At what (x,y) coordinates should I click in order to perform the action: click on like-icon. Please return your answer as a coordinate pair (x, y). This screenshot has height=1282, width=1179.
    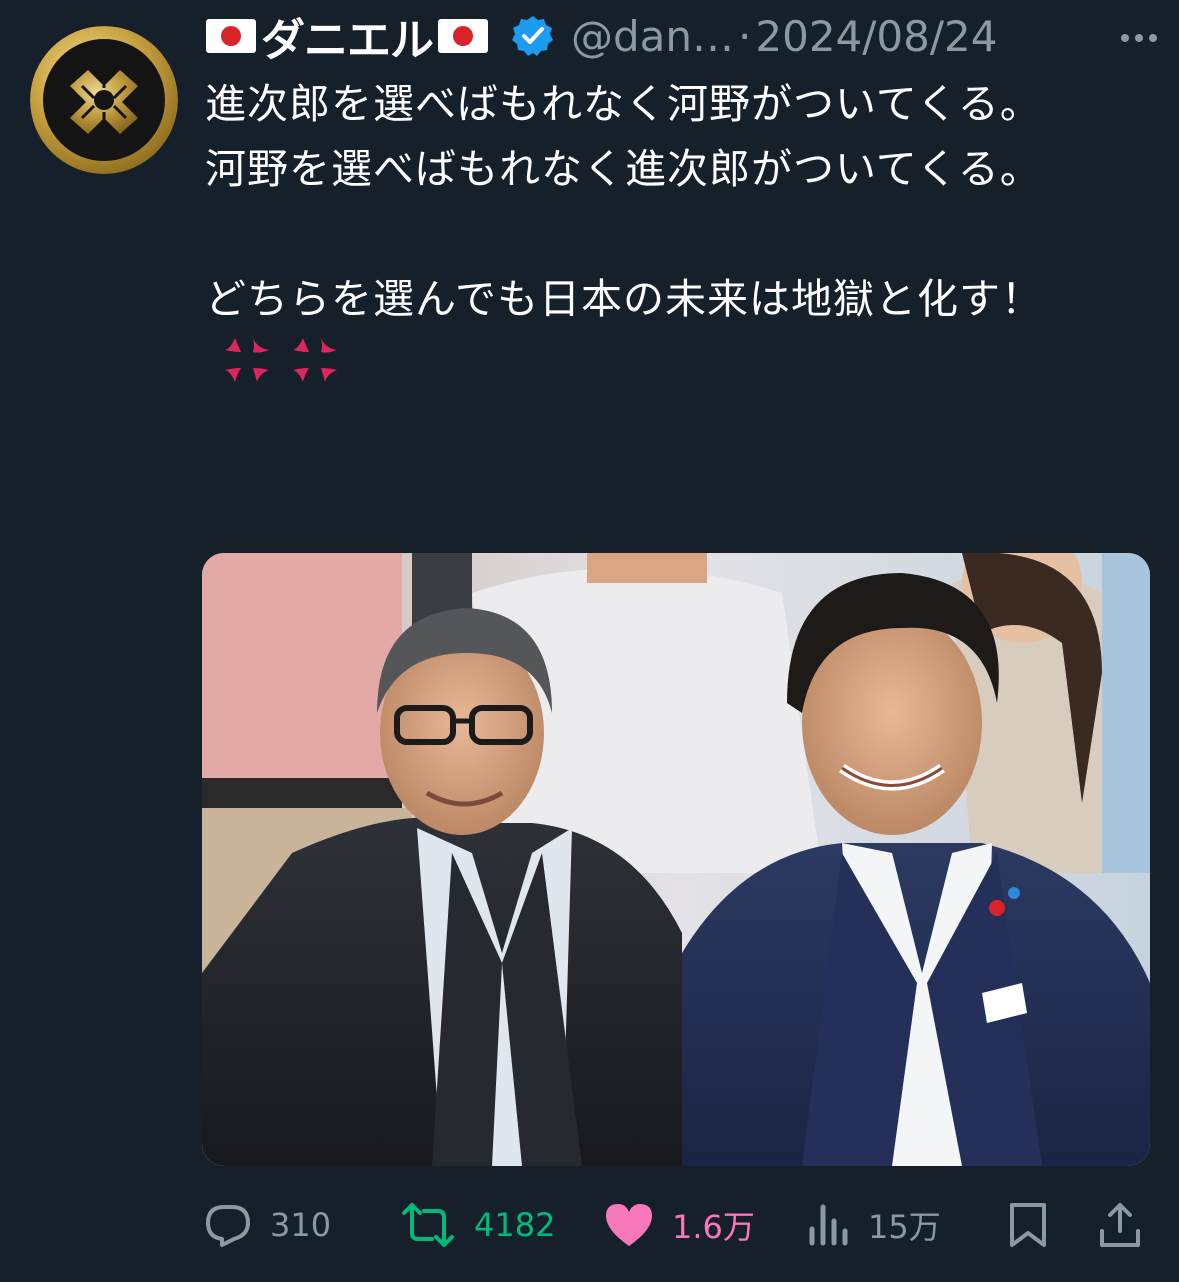
    Looking at the image, I should click on (629, 1225).